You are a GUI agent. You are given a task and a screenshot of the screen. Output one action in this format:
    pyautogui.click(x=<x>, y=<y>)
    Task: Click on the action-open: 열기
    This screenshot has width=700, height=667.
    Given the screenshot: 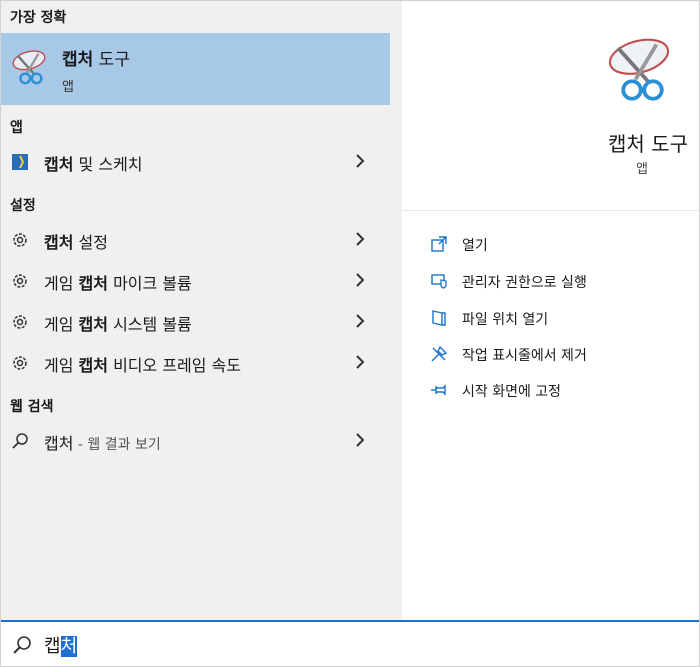 What is the action you would take?
    pyautogui.click(x=560, y=245)
    